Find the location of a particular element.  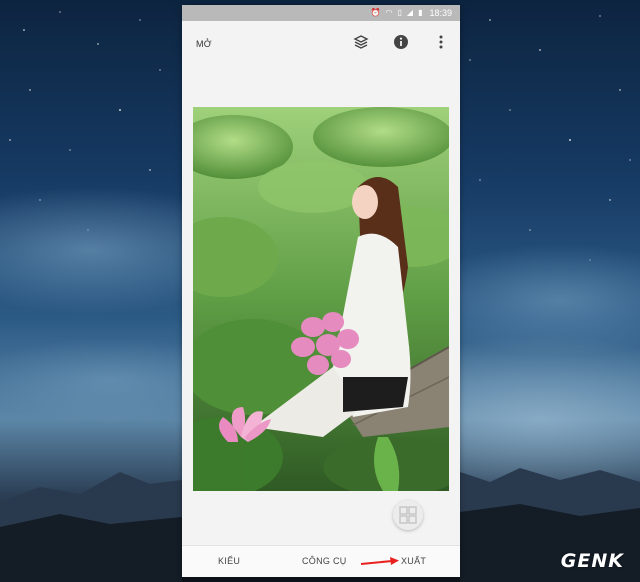

bottom-navigation: KIỂU CÔNG CỤ XUẤT is located at coordinates (321, 561).